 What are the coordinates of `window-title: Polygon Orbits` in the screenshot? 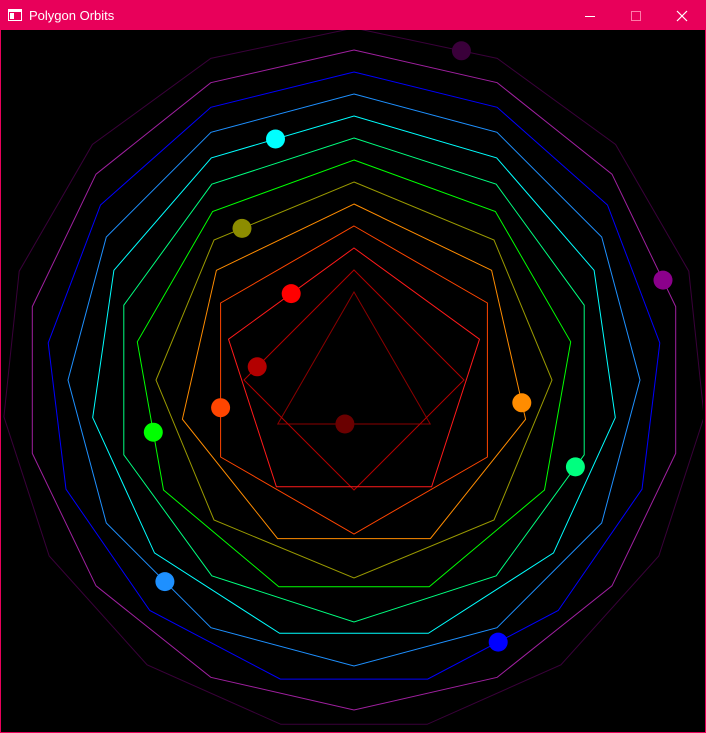 It's located at (72, 15).